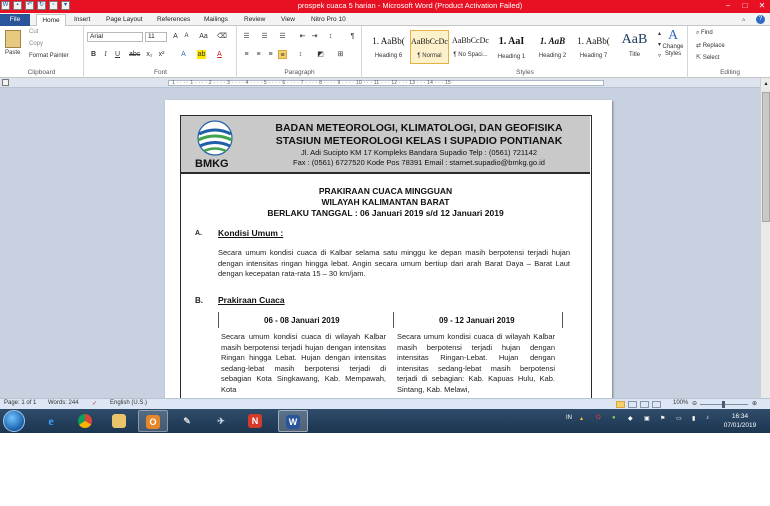 The width and height of the screenshot is (770, 506). Describe the element at coordinates (679, 418) in the screenshot. I see `tray-display-icon: ▭` at that location.